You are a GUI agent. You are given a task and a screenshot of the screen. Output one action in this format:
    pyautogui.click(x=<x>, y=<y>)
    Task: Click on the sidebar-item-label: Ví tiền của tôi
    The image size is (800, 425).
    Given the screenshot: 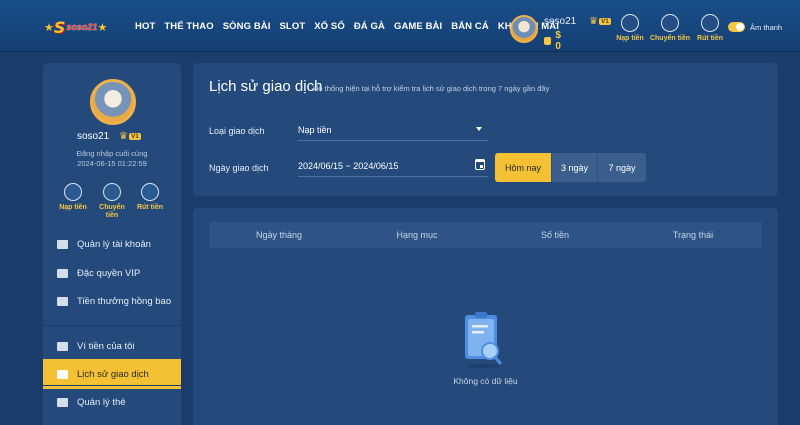 What is the action you would take?
    pyautogui.click(x=106, y=346)
    